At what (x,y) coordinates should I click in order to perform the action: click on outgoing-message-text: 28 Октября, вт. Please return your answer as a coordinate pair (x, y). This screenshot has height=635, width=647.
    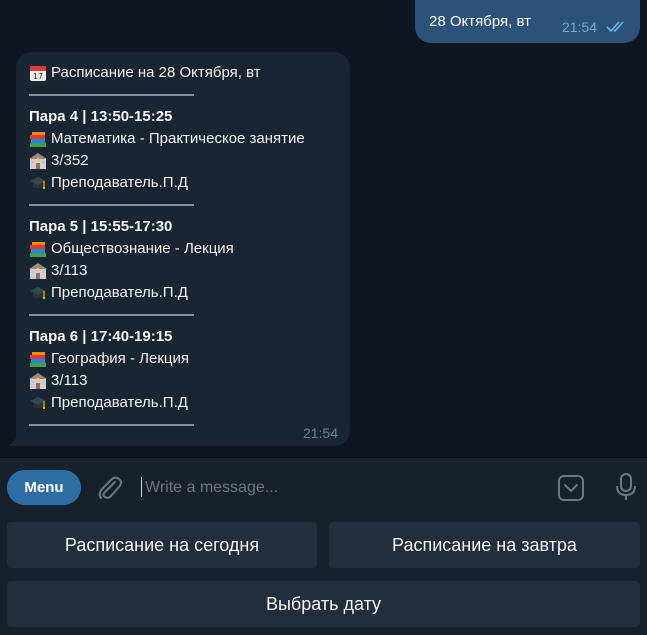
    Looking at the image, I should click on (480, 21).